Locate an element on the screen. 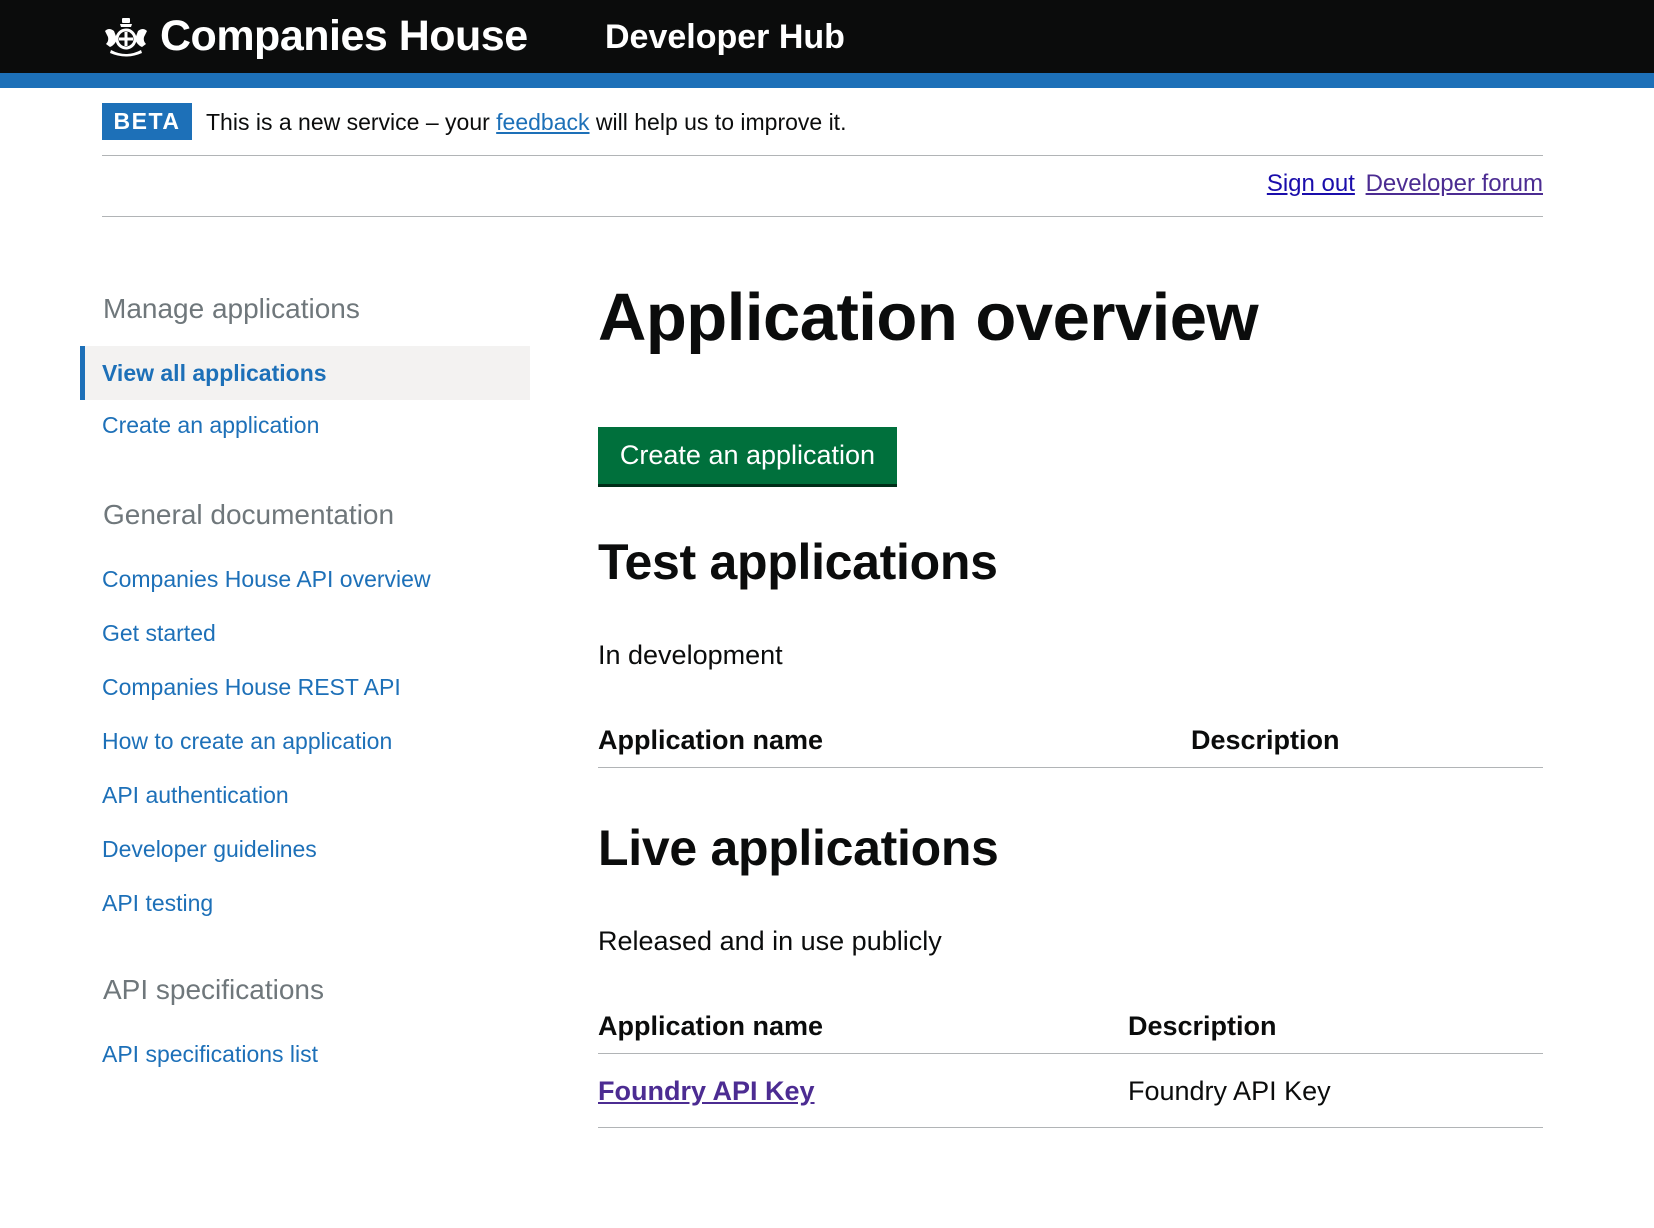 The height and width of the screenshot is (1228, 1654). page-title: Application overview is located at coordinates (928, 317).